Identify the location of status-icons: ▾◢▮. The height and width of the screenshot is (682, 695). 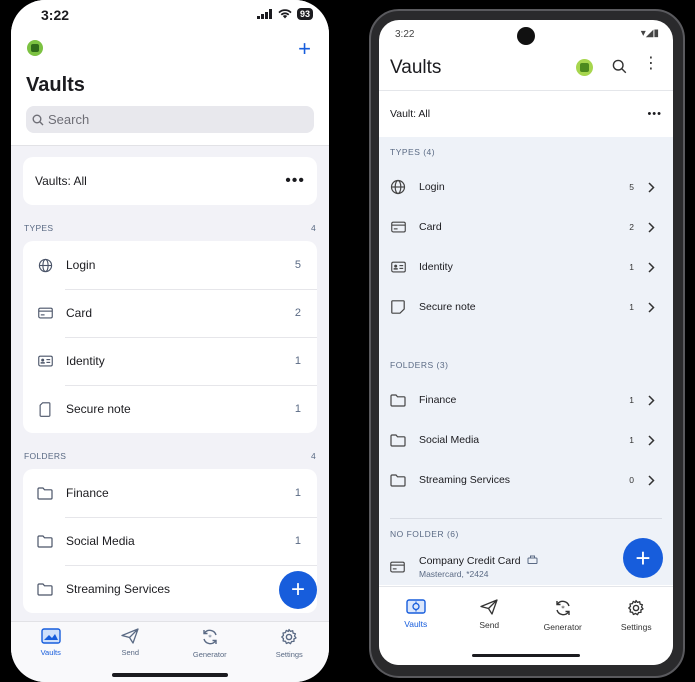
(649, 33).